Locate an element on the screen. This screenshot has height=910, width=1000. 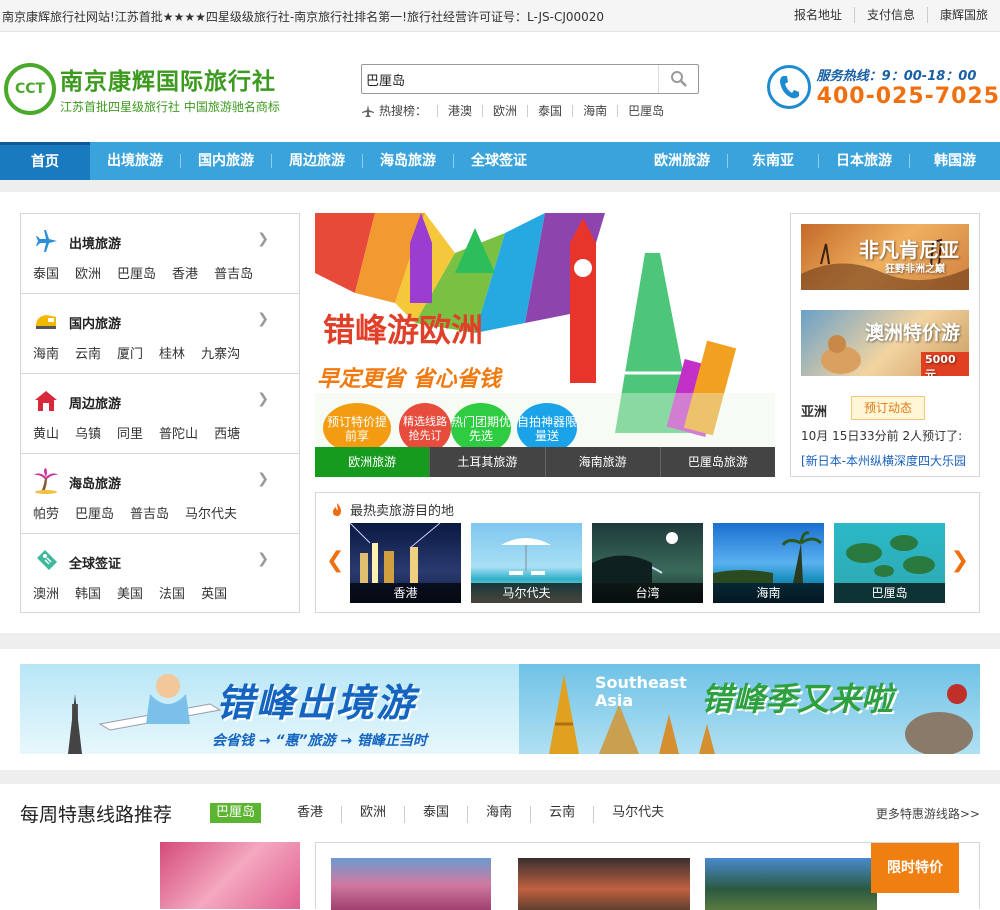
carousel-prev-button: ❮ is located at coordinates (335, 560).